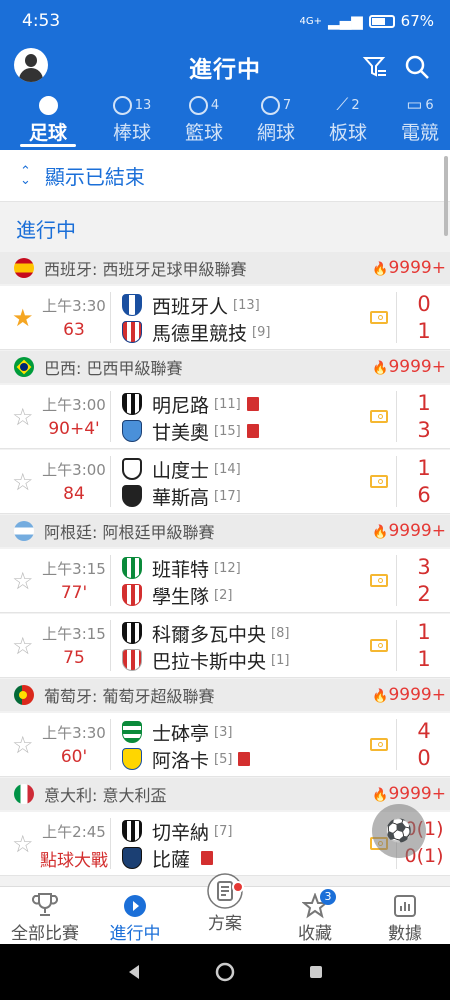 Image resolution: width=450 pixels, height=1000 pixels. Describe the element at coordinates (190, 404) in the screenshot. I see `home-team: 明尼路 [11]` at that location.